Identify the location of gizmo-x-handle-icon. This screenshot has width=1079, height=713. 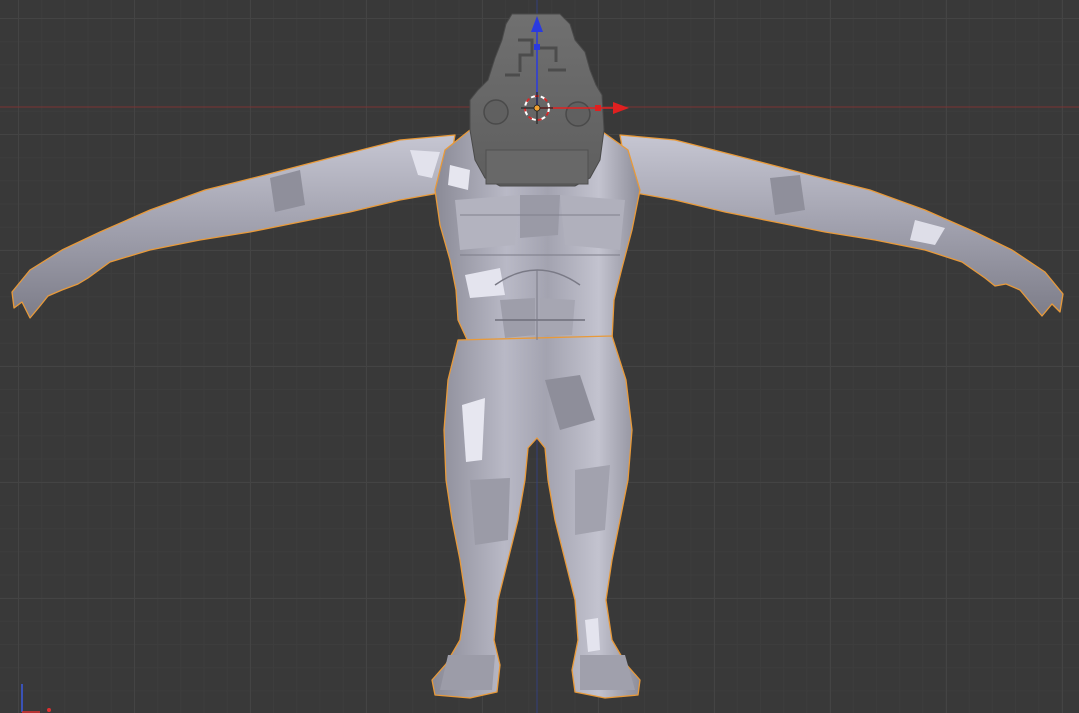
(598, 108).